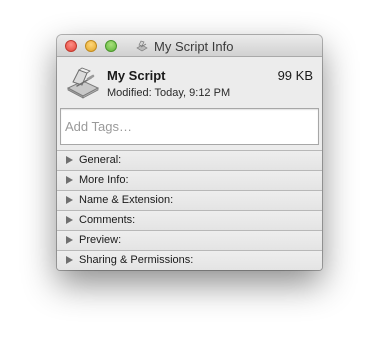 This screenshot has width=379, height=350. What do you see at coordinates (189, 201) in the screenshot?
I see `section-name-extension: Name & Extension:` at bounding box center [189, 201].